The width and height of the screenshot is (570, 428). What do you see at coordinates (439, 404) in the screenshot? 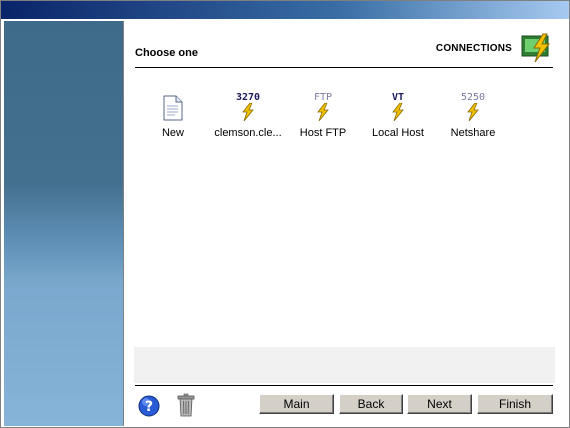
I see `next-button: Next` at bounding box center [439, 404].